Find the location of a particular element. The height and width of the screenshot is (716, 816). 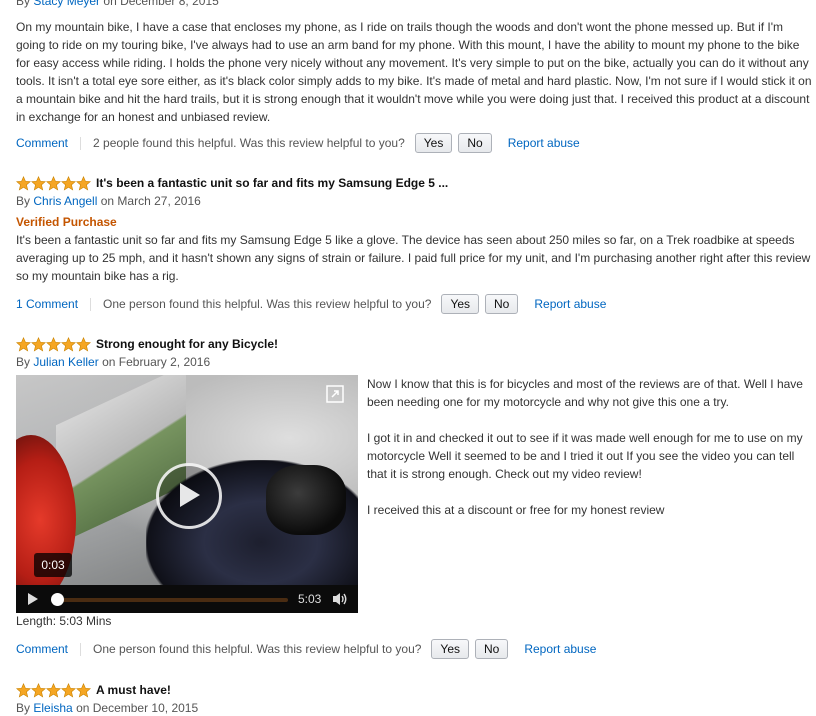

volume-icon is located at coordinates (340, 600).